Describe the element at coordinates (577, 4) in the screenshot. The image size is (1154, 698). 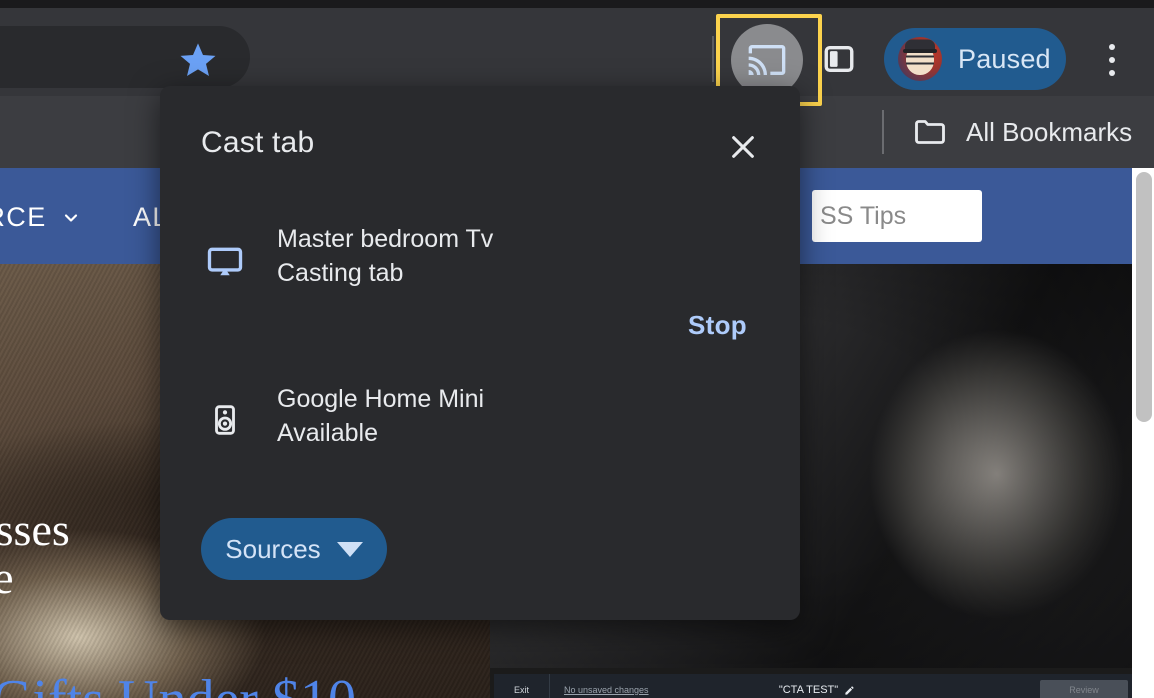
I see `tab-strip` at that location.